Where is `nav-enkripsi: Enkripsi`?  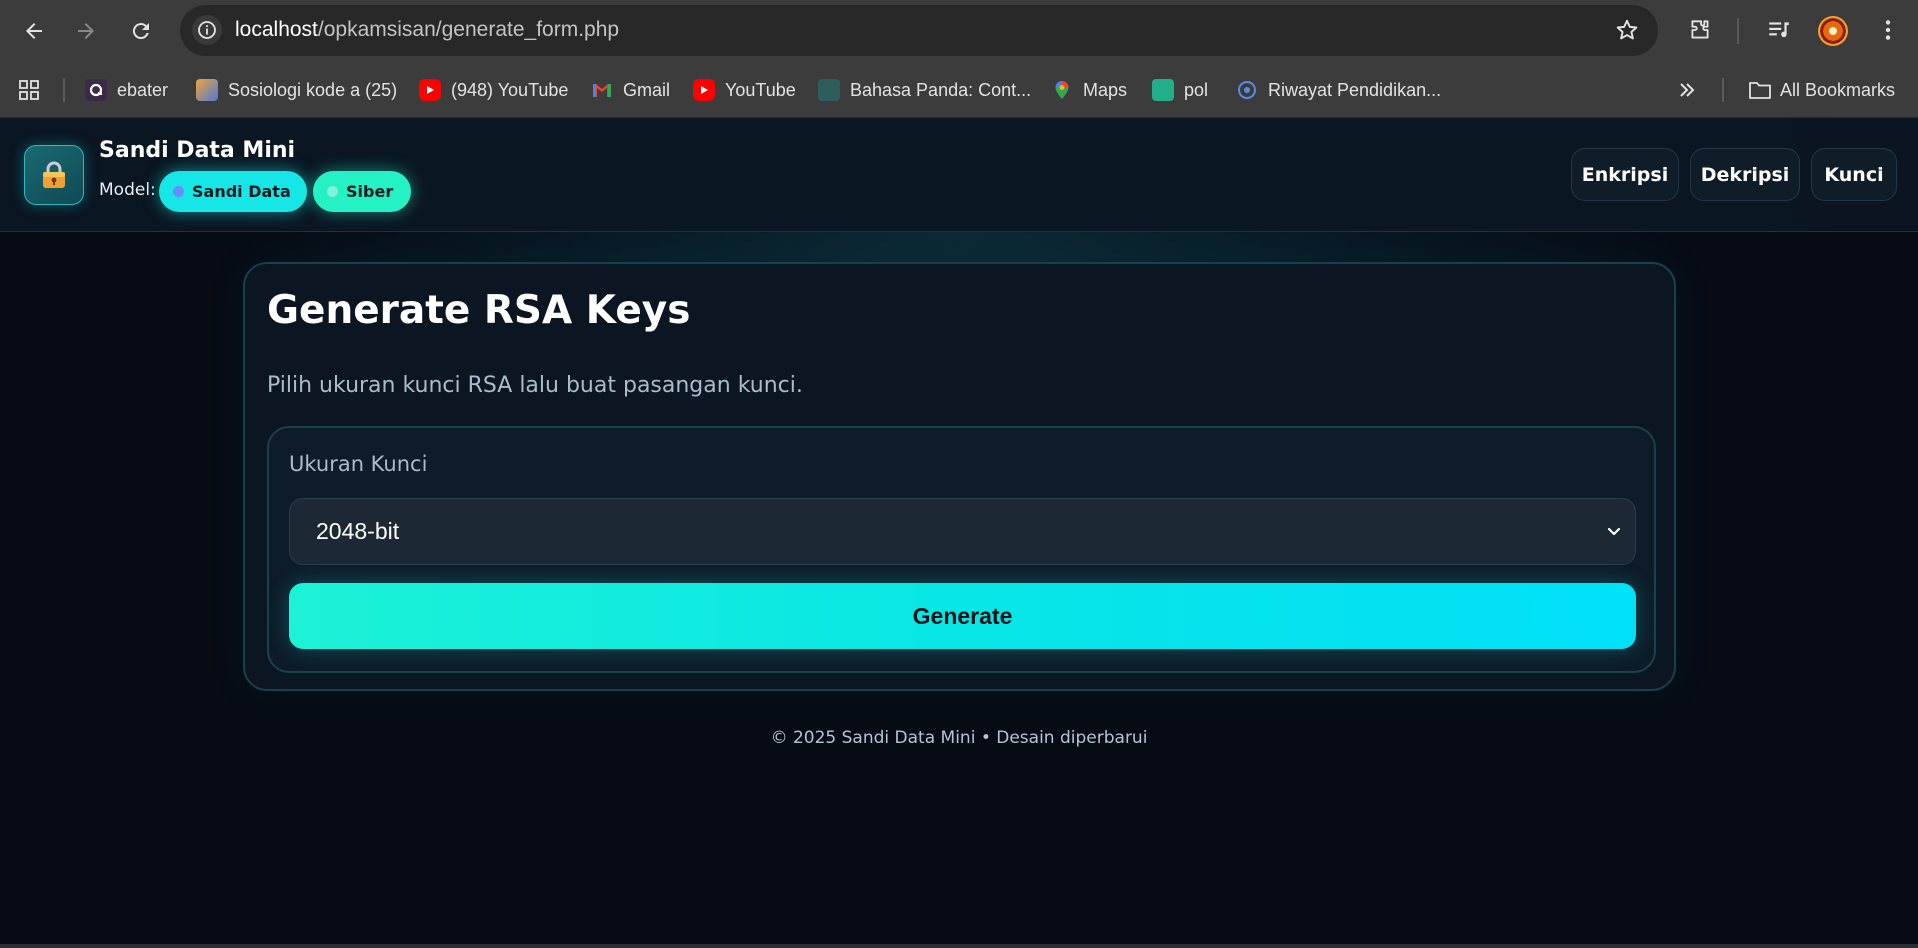 nav-enkripsi: Enkripsi is located at coordinates (1625, 174).